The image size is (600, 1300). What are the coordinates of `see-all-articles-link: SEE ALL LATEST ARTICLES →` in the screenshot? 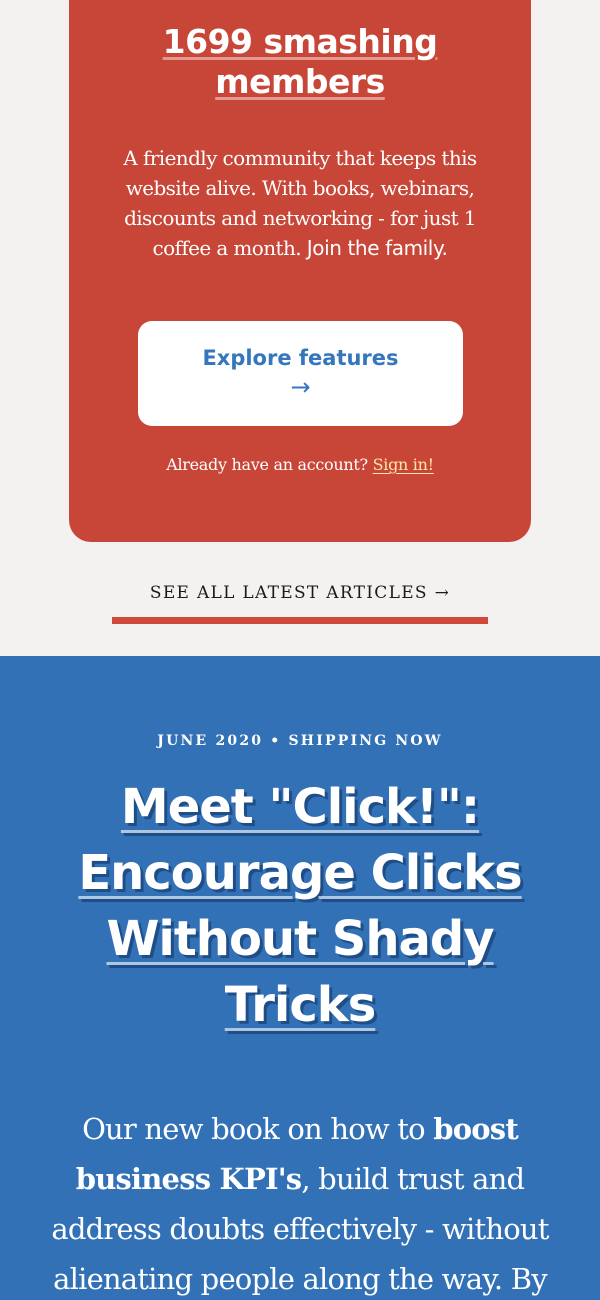 It's located at (300, 601).